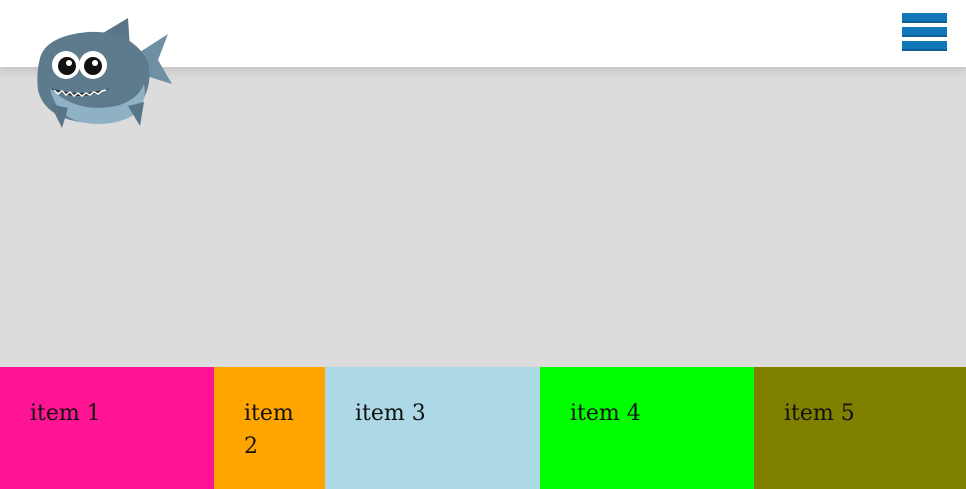 This screenshot has width=966, height=489. I want to click on item-5-label: item 5, so click(819, 413).